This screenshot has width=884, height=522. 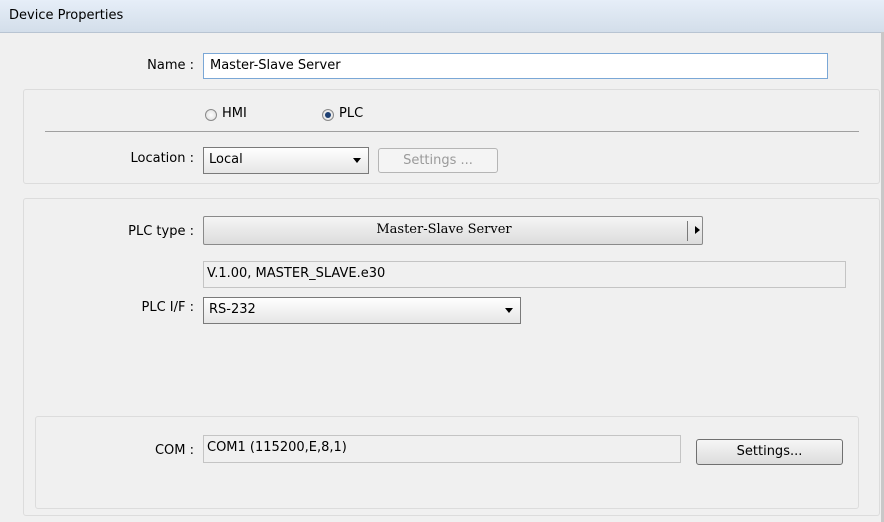 I want to click on plc-type-selector-button: Master-Slave Server, so click(x=453, y=230).